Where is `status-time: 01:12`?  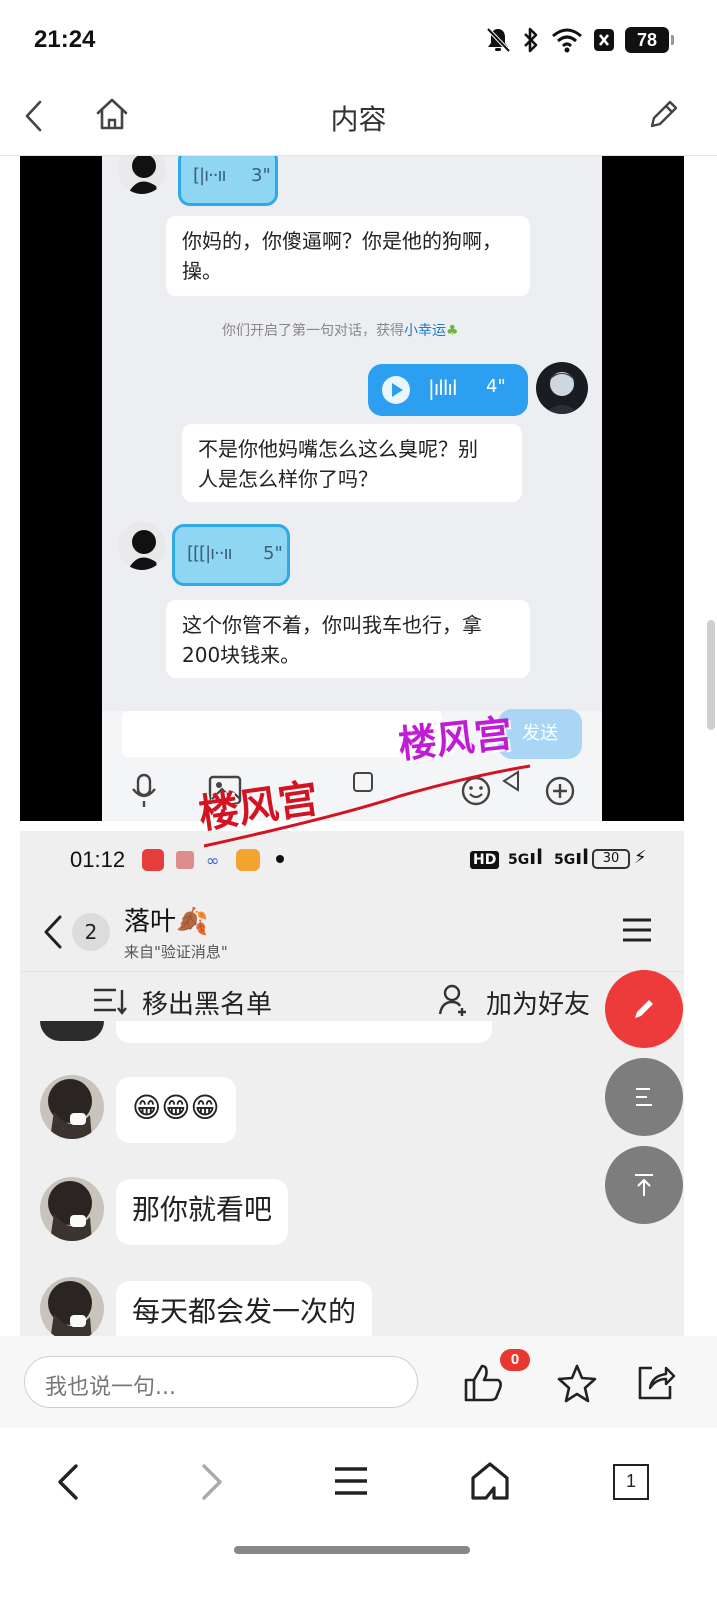 status-time: 01:12 is located at coordinates (98, 859).